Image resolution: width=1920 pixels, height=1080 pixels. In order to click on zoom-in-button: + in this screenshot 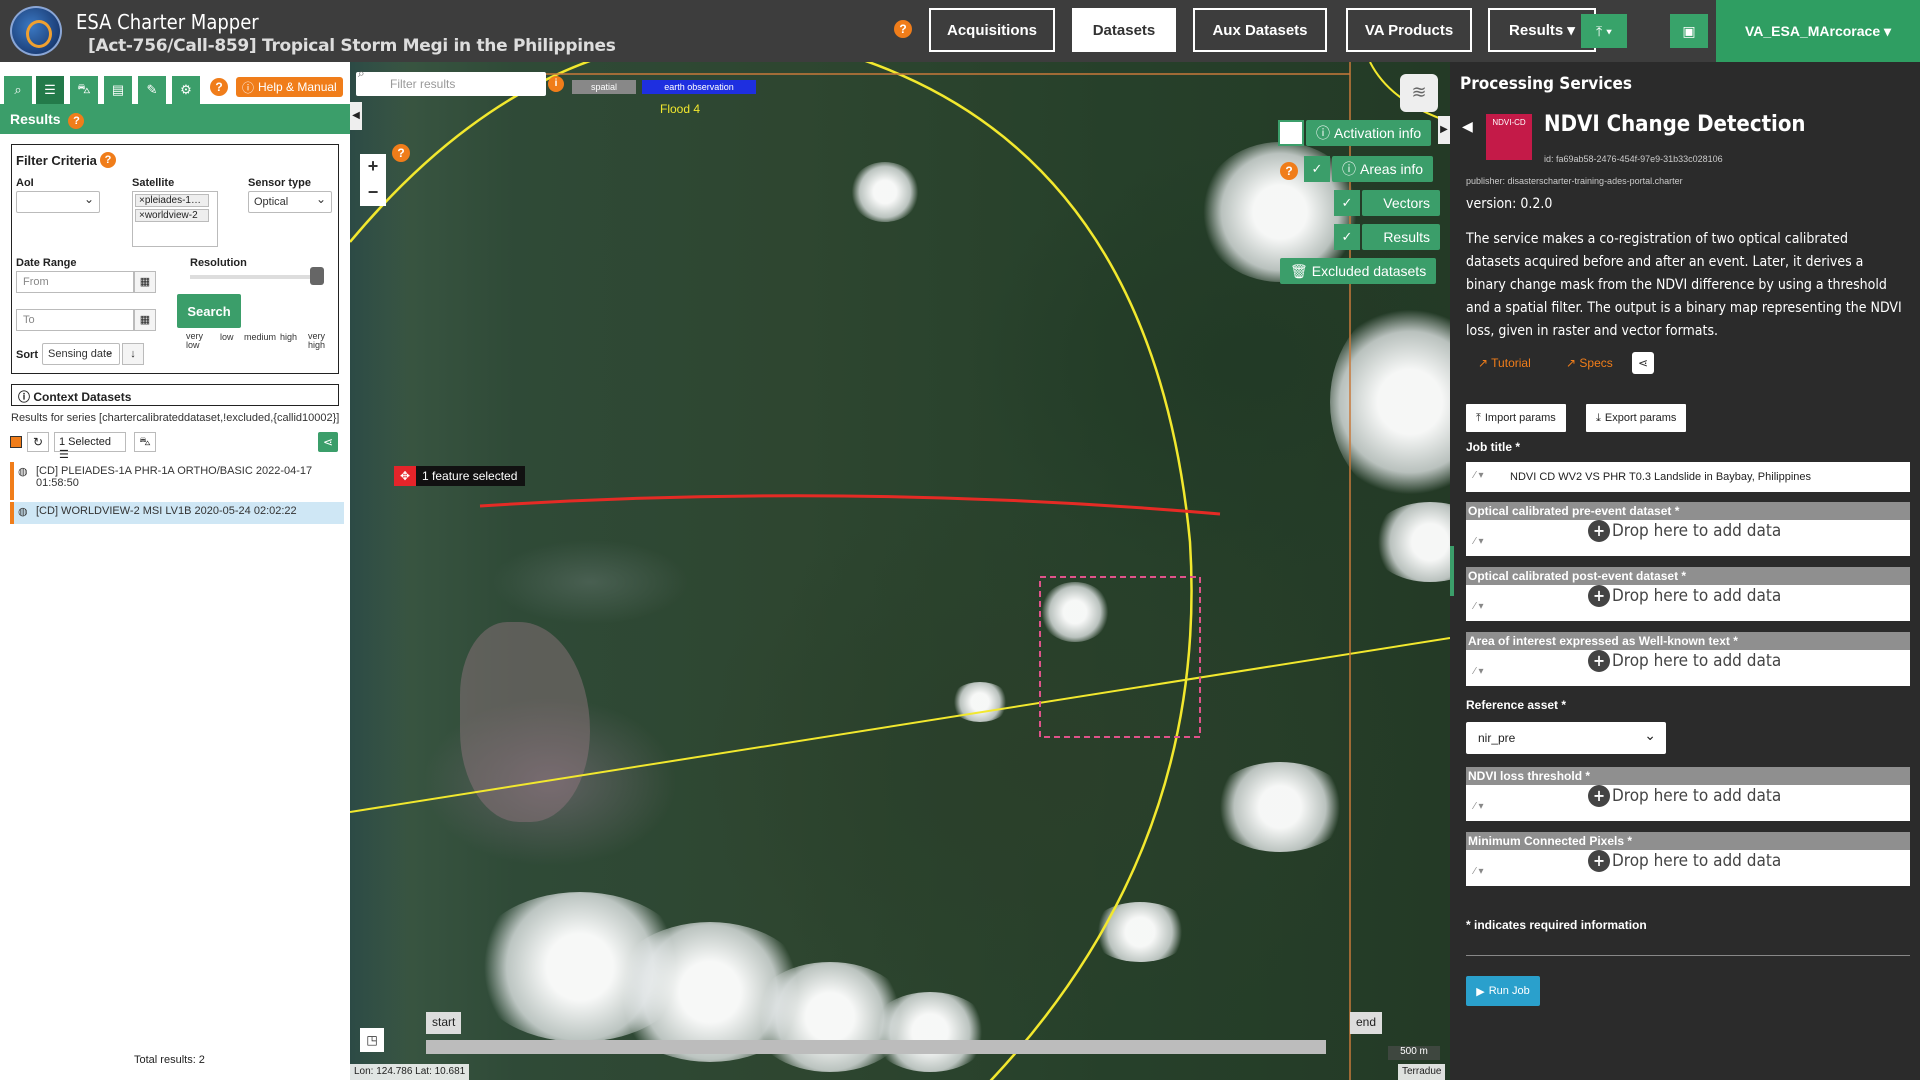, I will do `click(373, 167)`.